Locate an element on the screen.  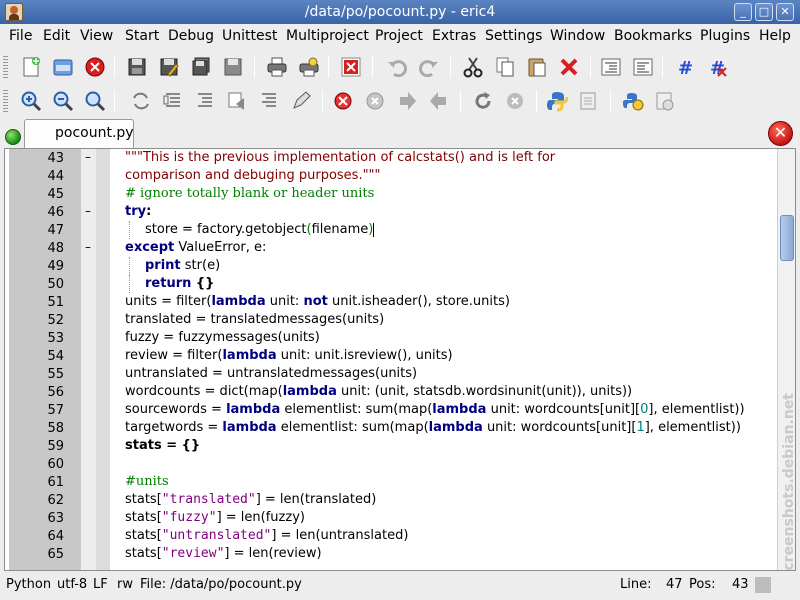
menu-window: Window is located at coordinates (577, 36).